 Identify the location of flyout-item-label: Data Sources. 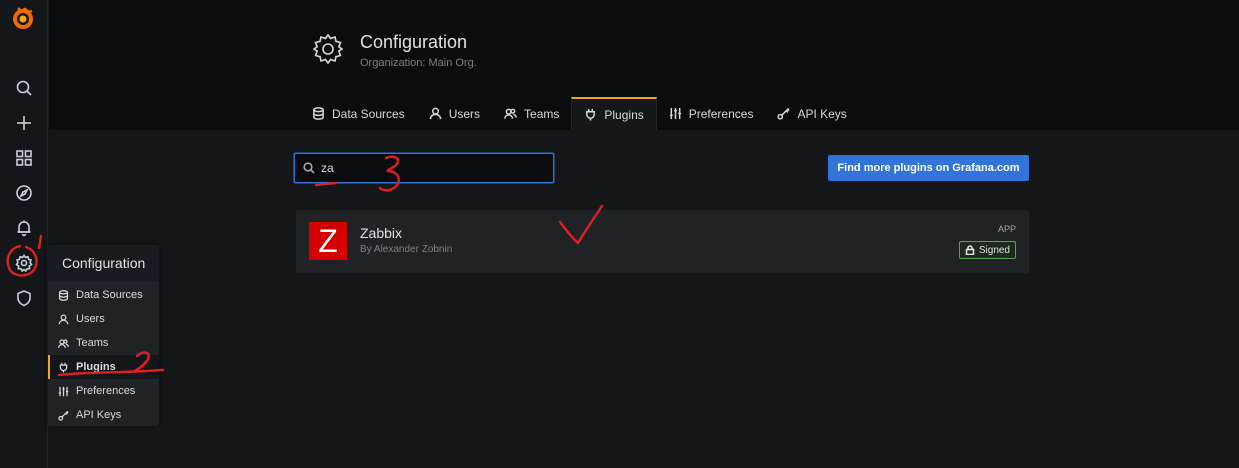
(109, 295).